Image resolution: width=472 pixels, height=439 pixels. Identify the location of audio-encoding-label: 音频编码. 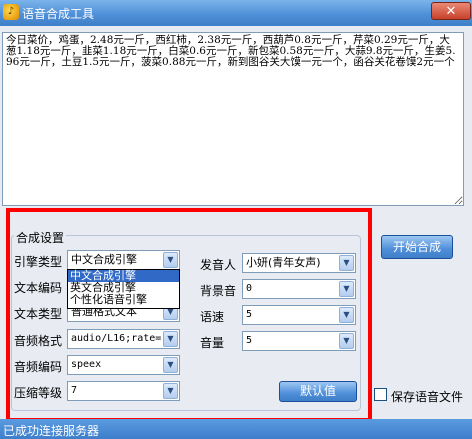
(38, 367).